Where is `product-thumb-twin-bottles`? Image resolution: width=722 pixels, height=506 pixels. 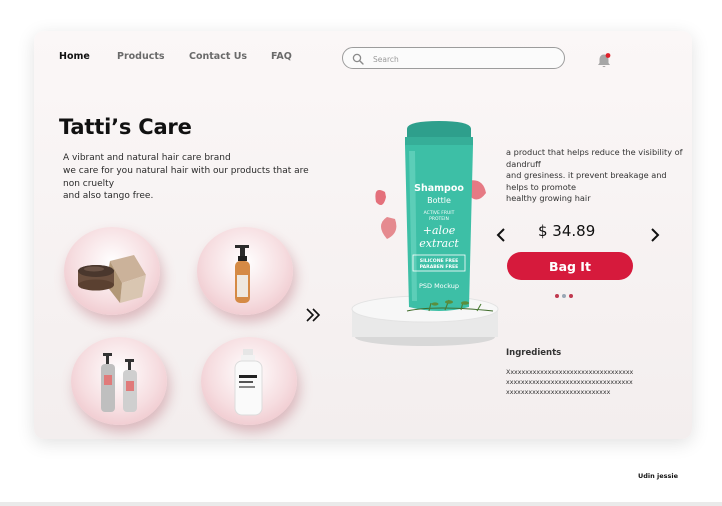 product-thumb-twin-bottles is located at coordinates (119, 381).